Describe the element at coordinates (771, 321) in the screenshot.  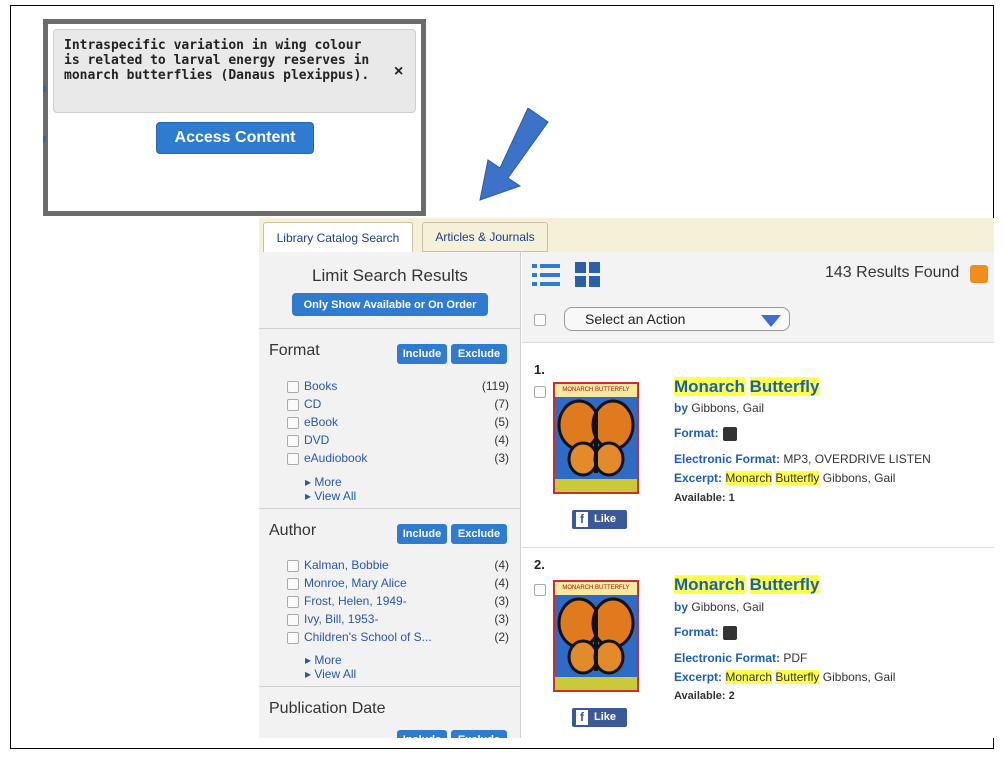
I see `chevron-down-icon` at that location.